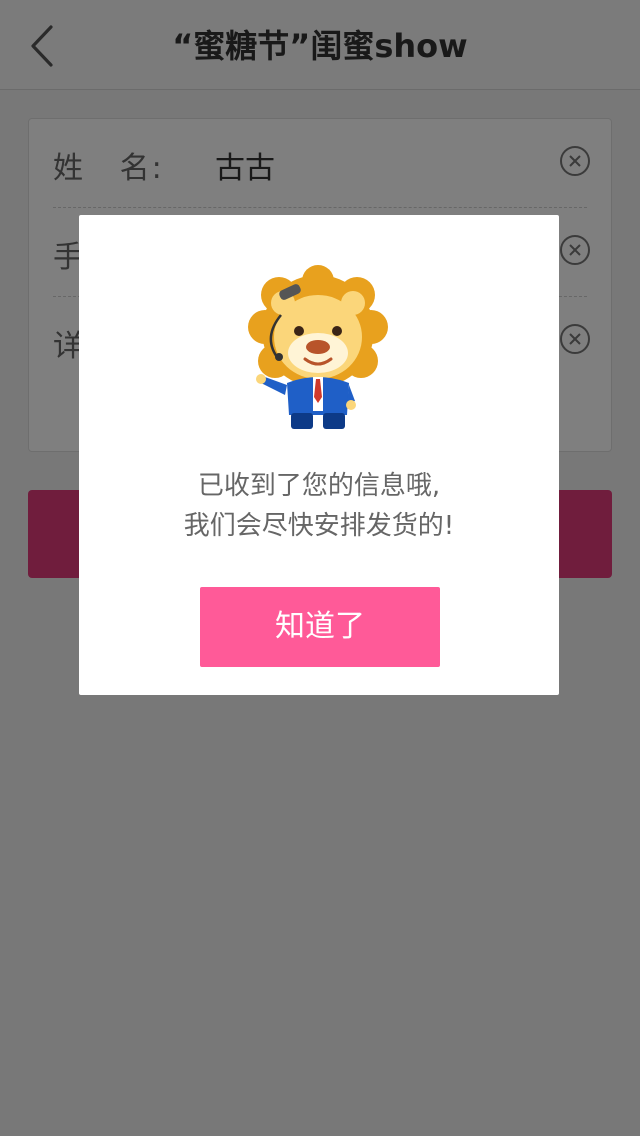  What do you see at coordinates (318, 347) in the screenshot?
I see `lion-mascot-icon` at bounding box center [318, 347].